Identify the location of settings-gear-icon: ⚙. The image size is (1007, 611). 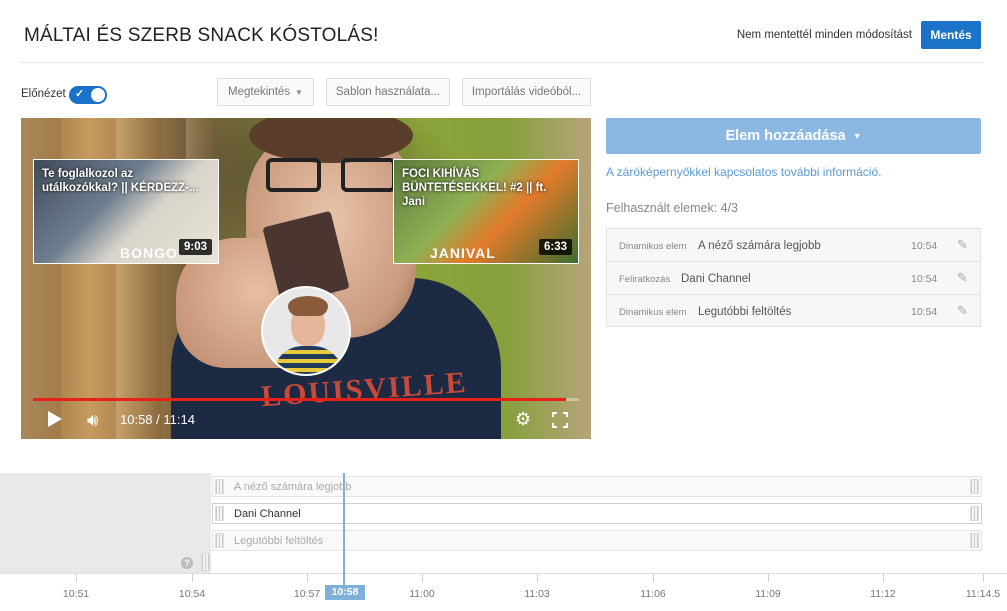
(523, 419).